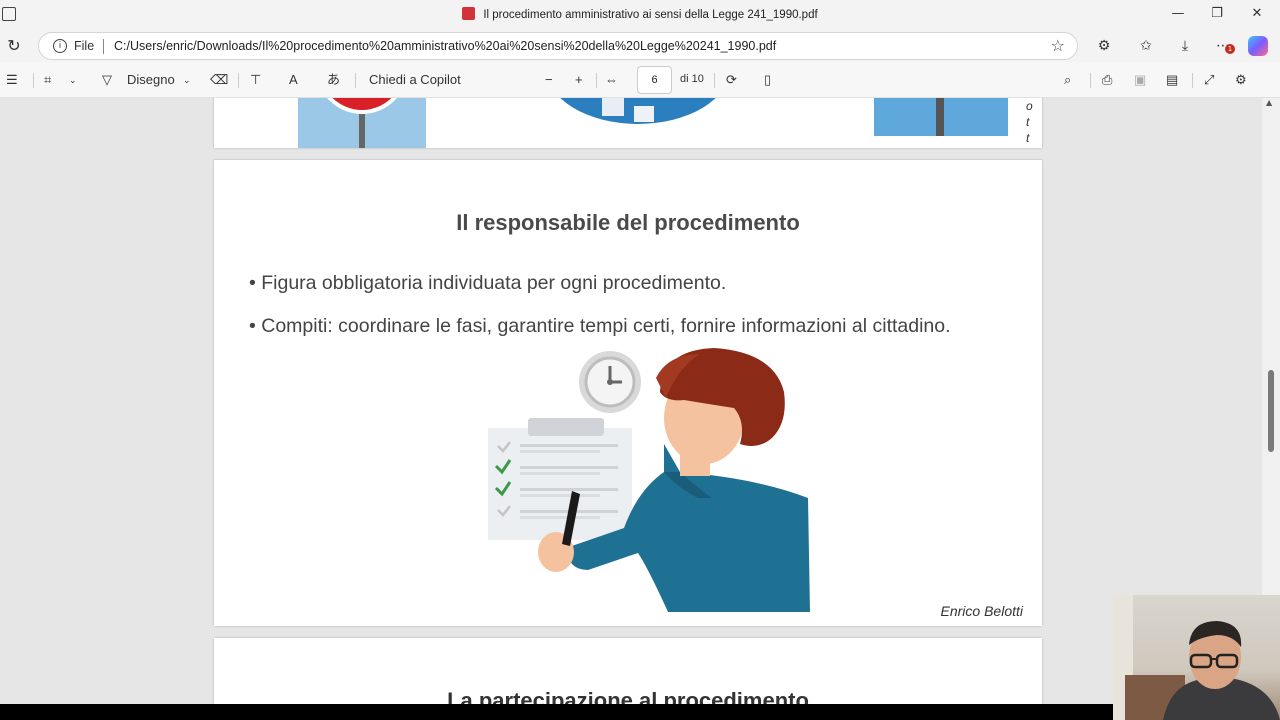 The width and height of the screenshot is (1280, 720). I want to click on zoom-out-icon: −, so click(549, 80).